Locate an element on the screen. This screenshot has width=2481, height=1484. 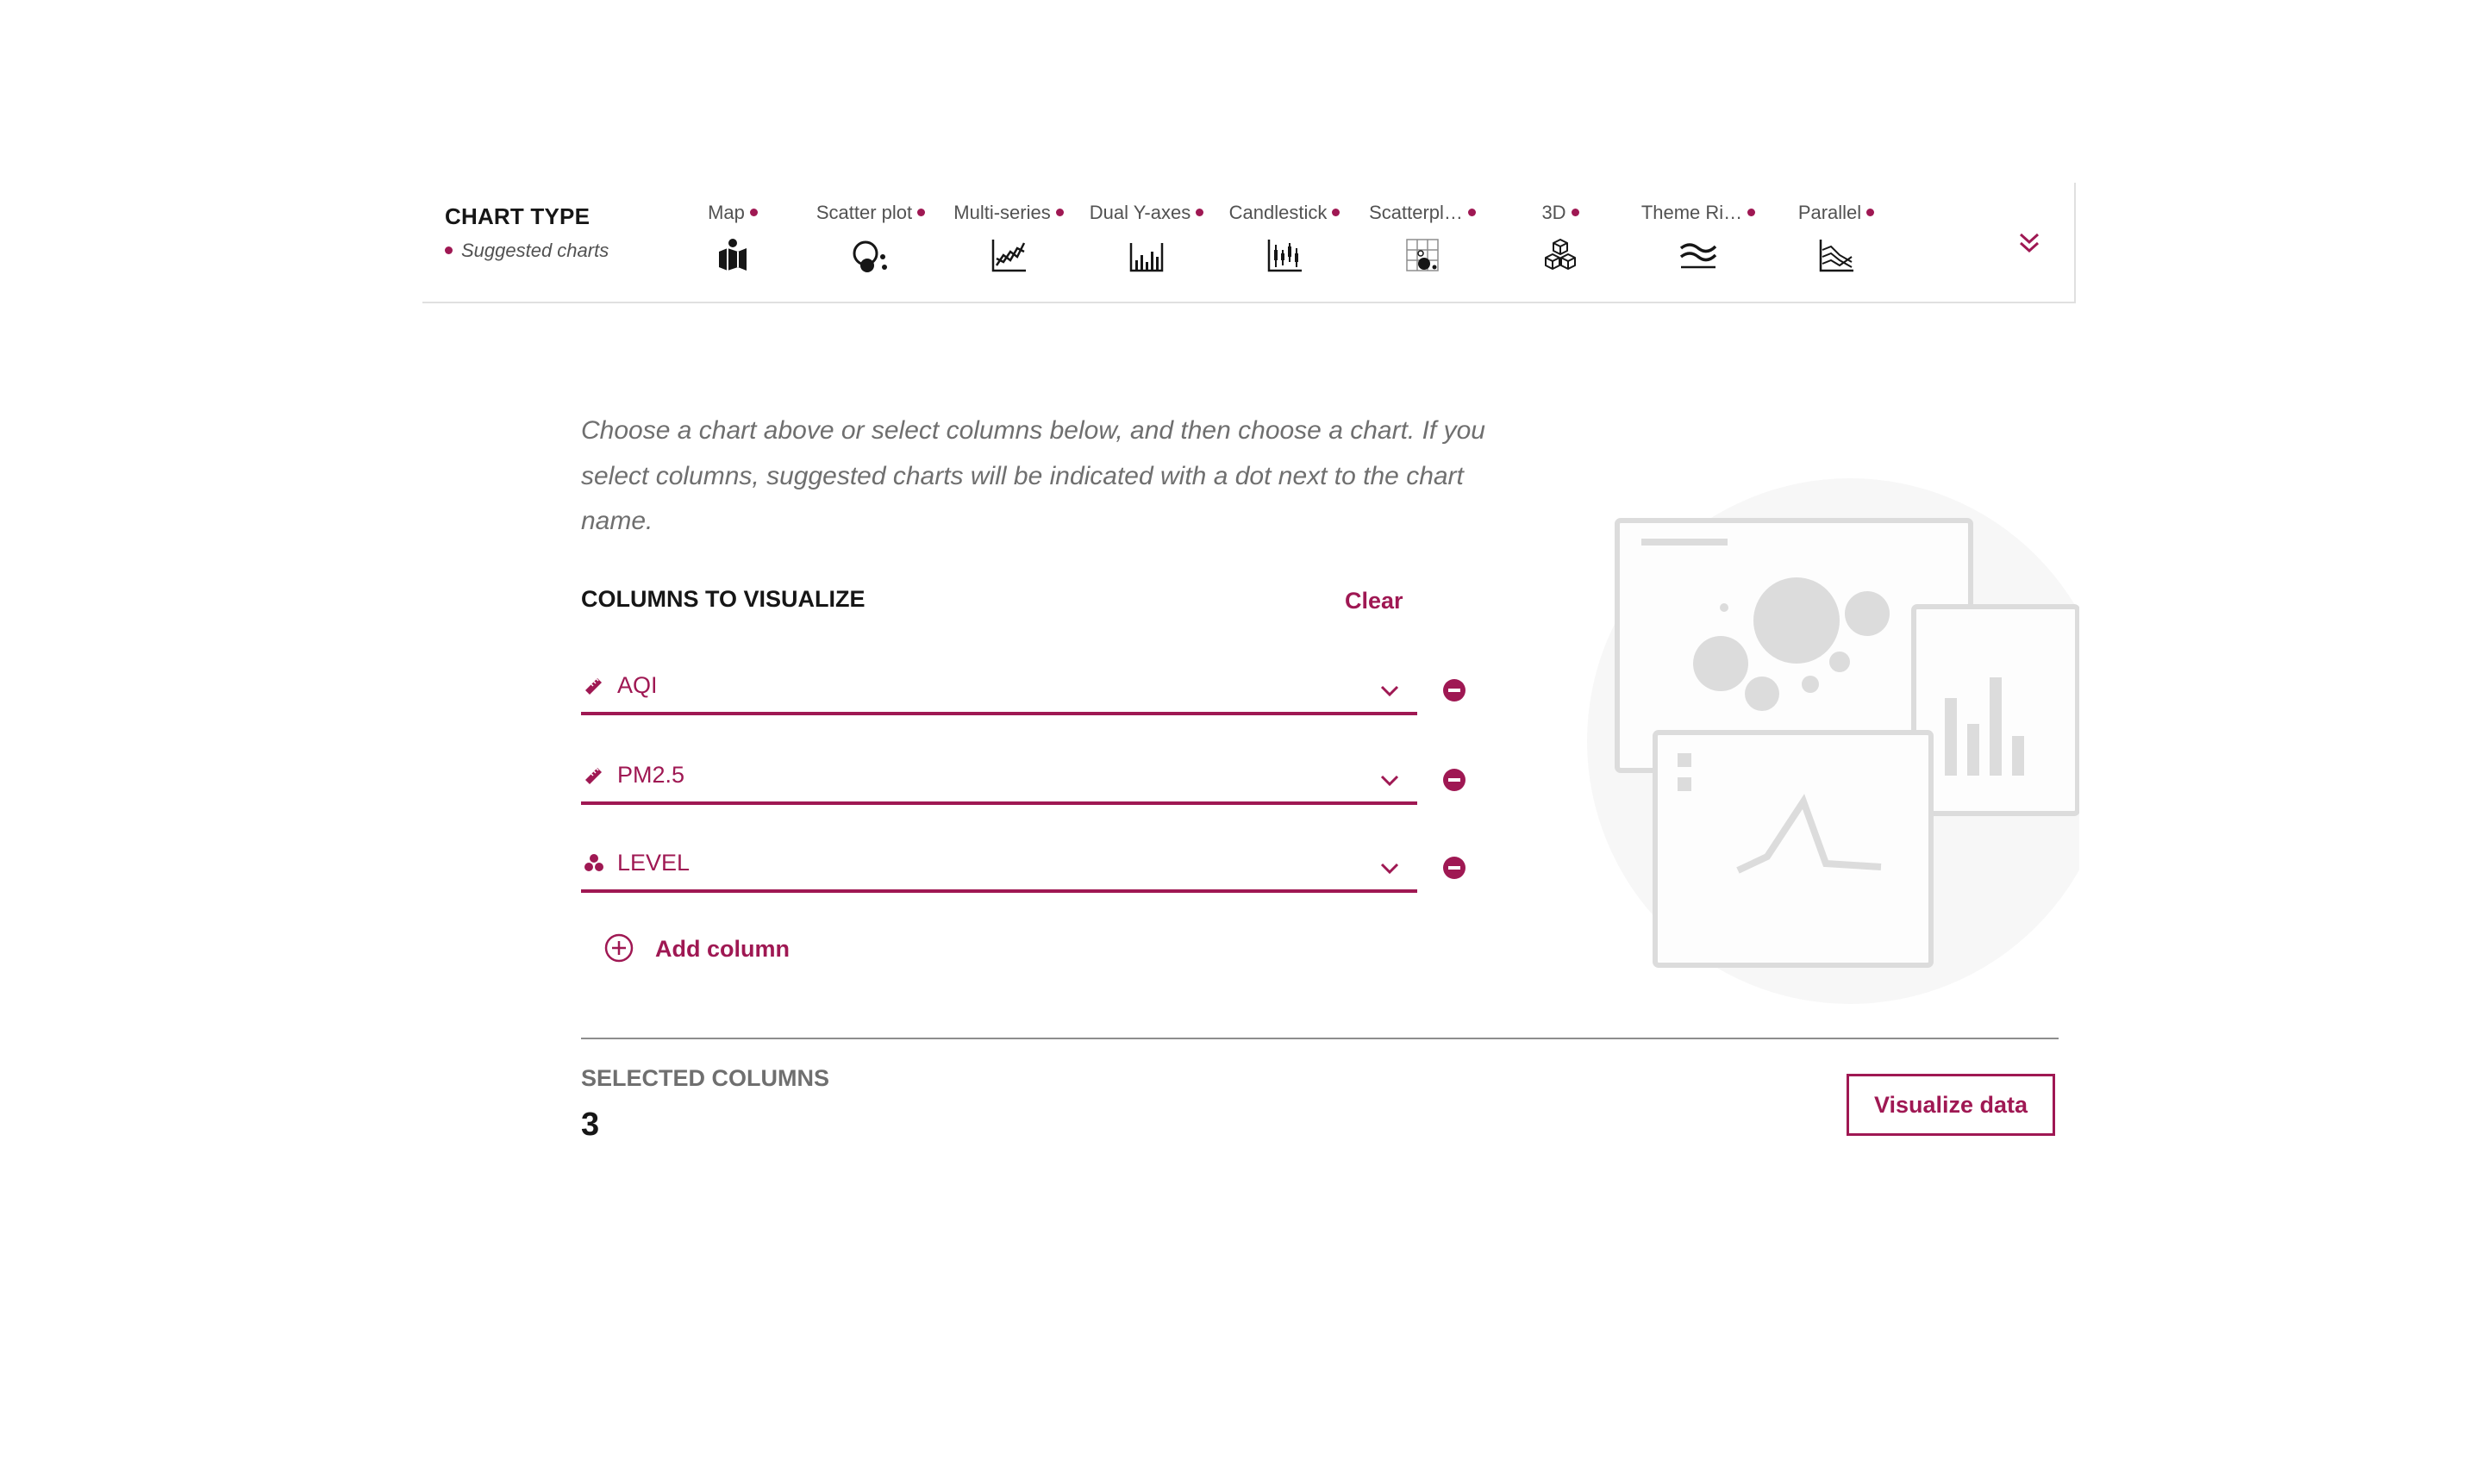
categorical-icon is located at coordinates (593, 862).